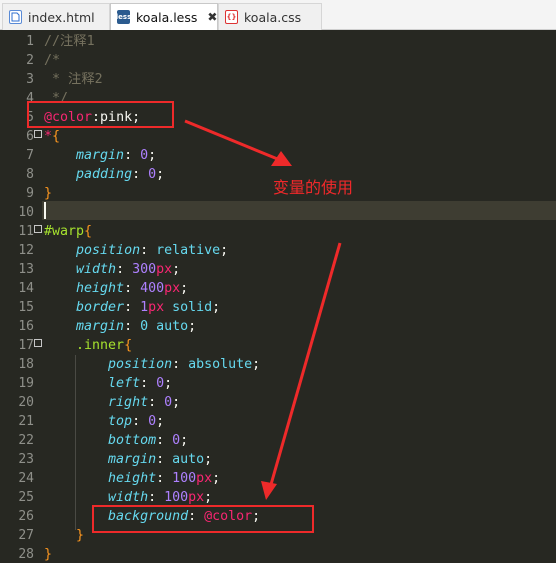 The image size is (556, 563). What do you see at coordinates (232, 140) in the screenshot?
I see `arrow-line-to-label` at bounding box center [232, 140].